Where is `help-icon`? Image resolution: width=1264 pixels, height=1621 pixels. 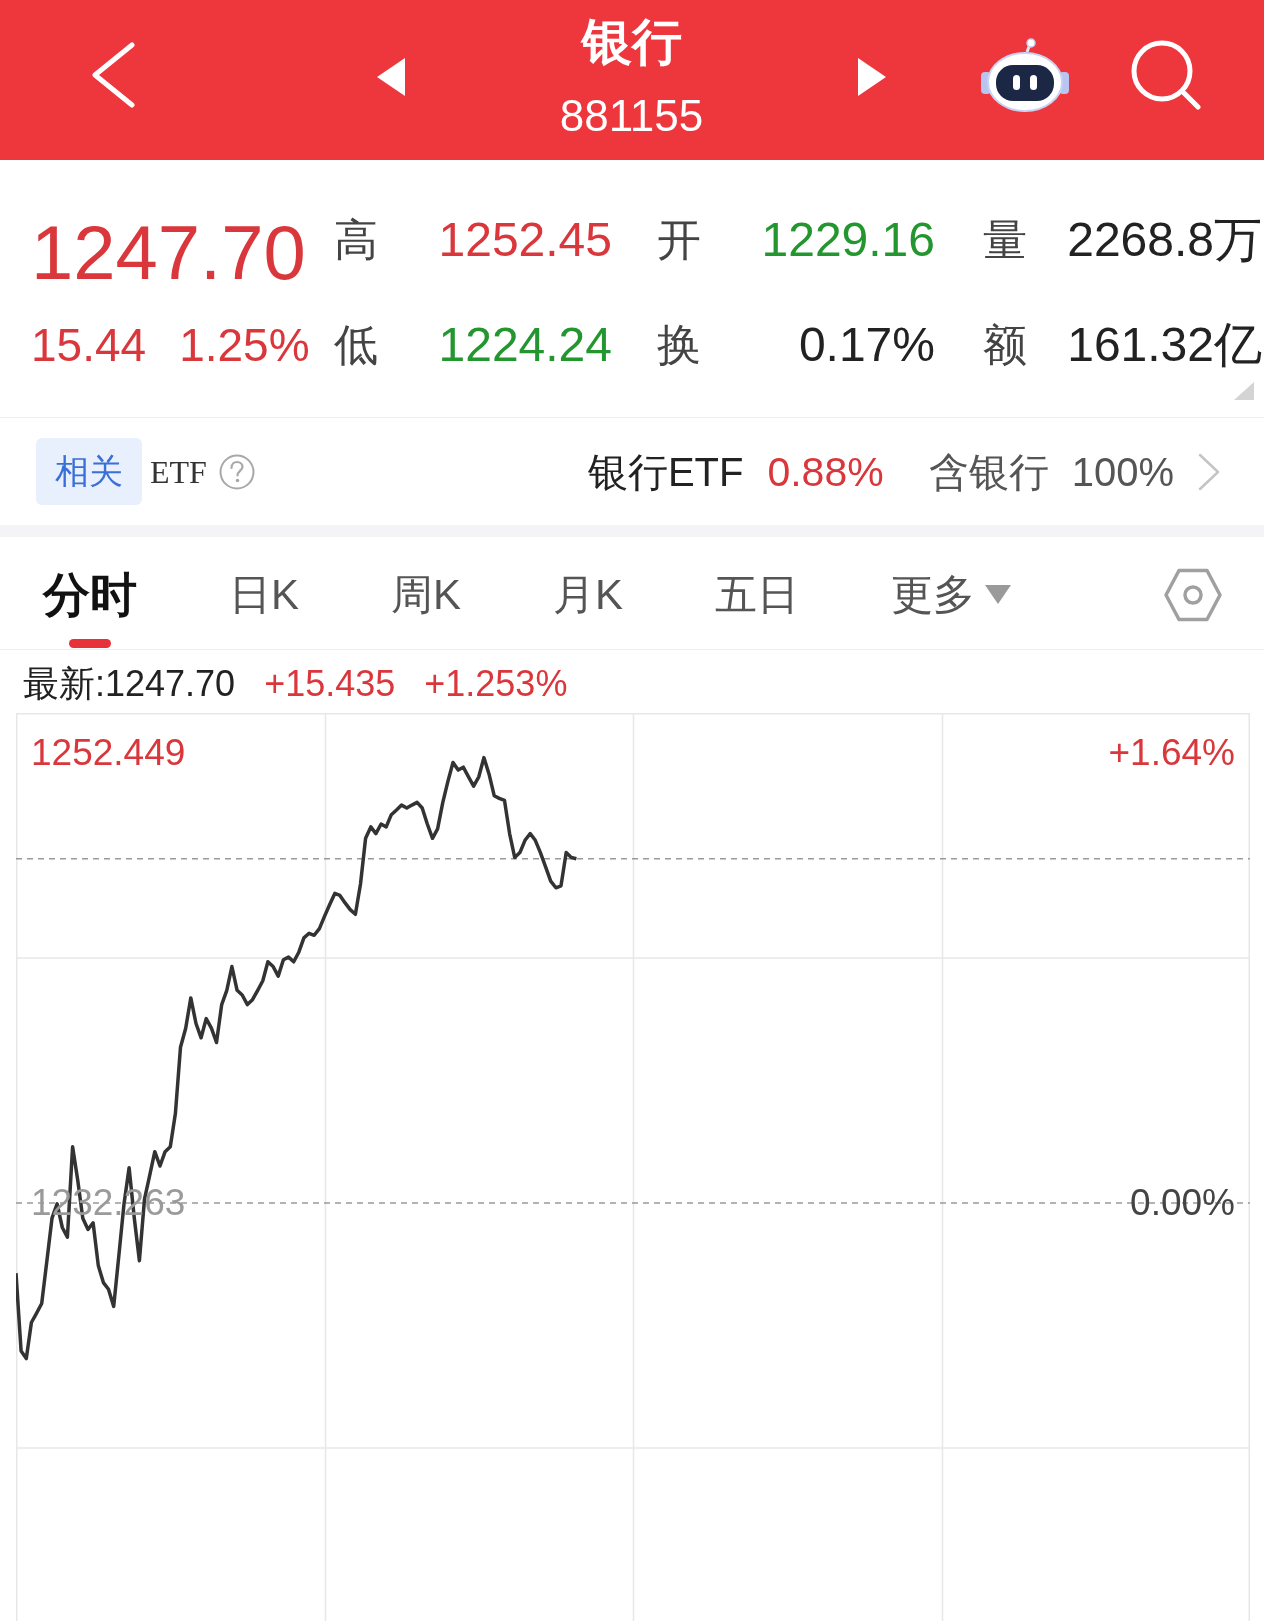
help-icon is located at coordinates (236, 471).